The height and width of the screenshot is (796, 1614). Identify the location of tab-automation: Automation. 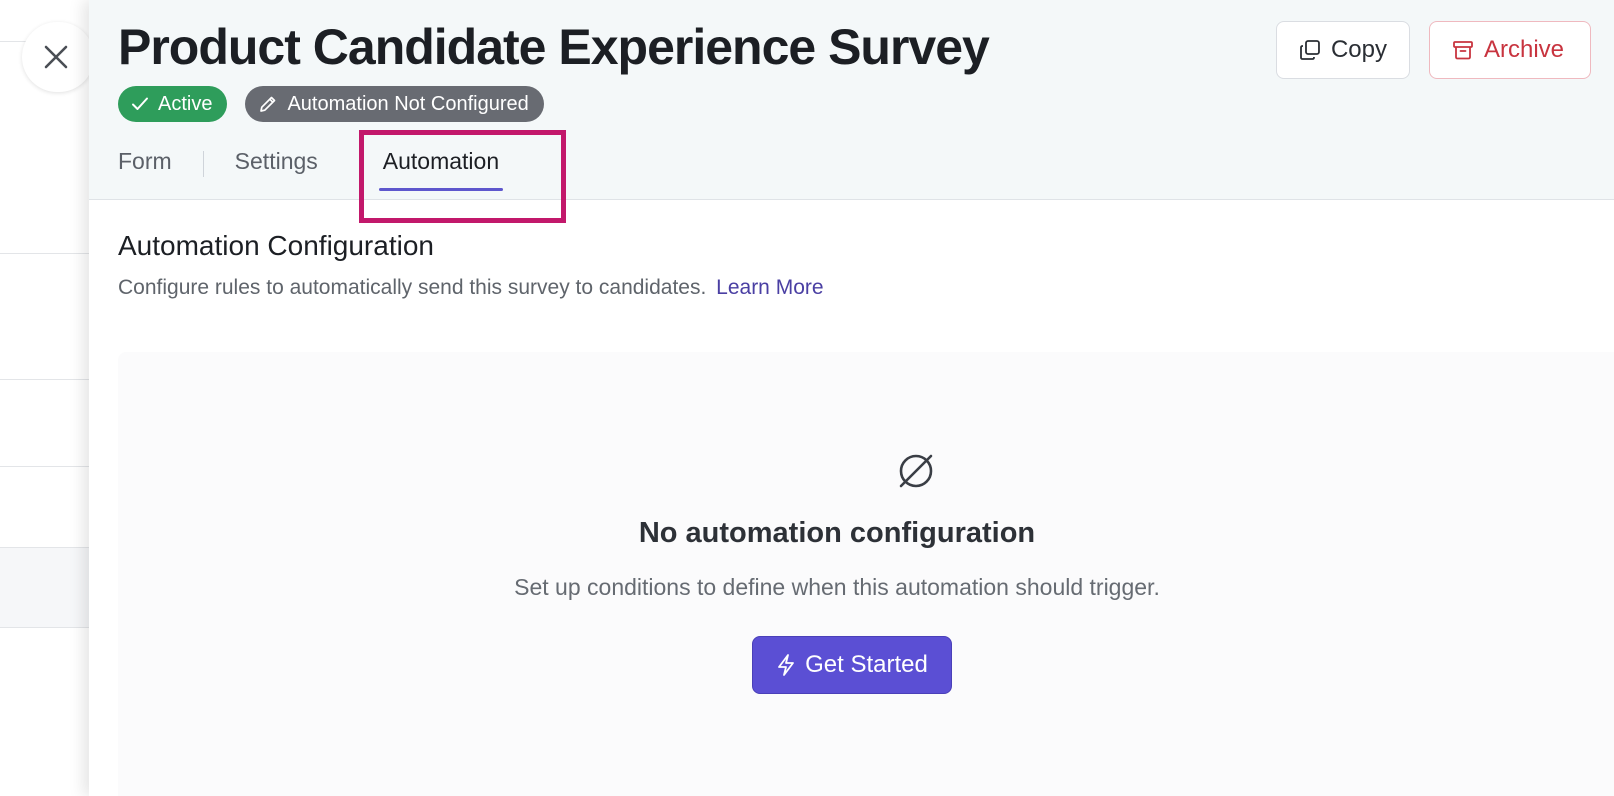
(441, 169).